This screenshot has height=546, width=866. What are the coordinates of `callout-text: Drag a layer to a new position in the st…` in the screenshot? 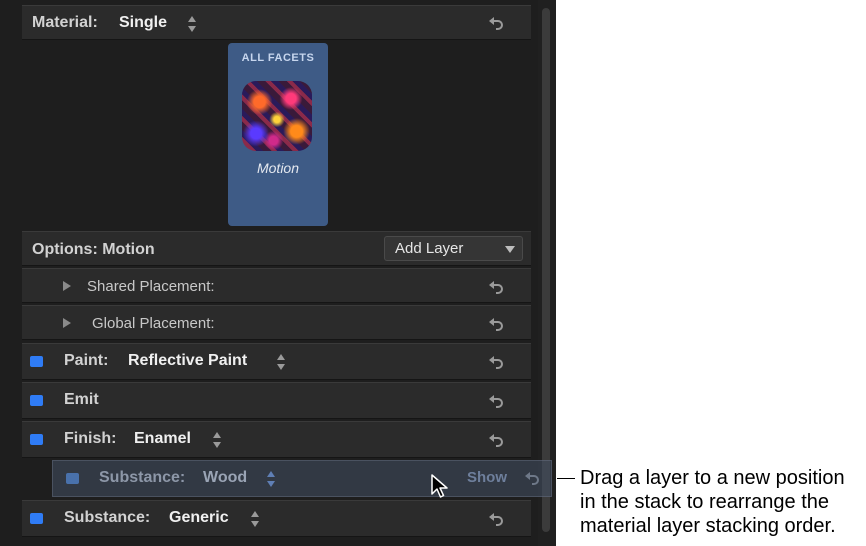 It's located at (712, 502).